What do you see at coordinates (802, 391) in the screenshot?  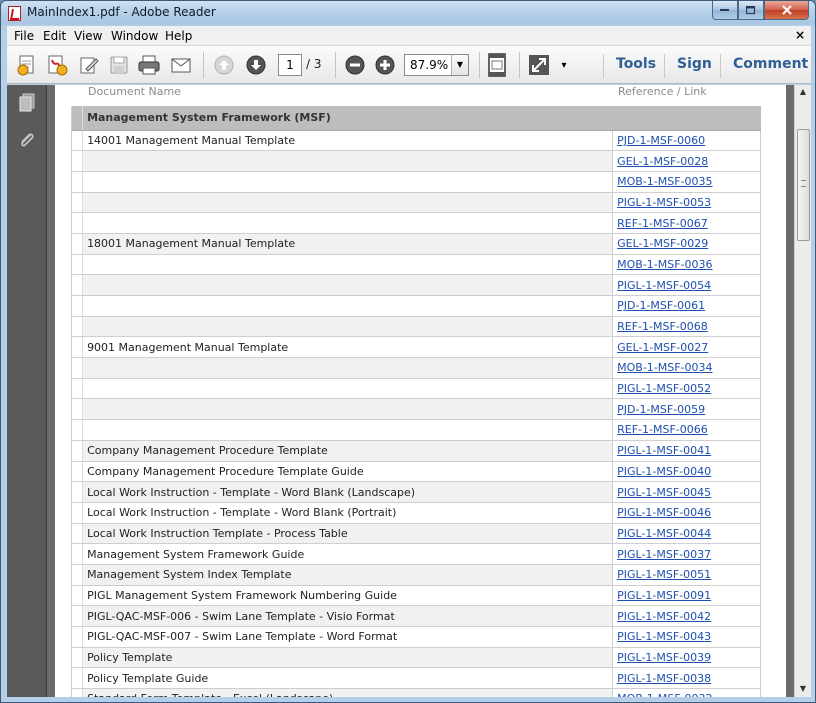 I see `vertical-scrollbar: ▲ ▼` at bounding box center [802, 391].